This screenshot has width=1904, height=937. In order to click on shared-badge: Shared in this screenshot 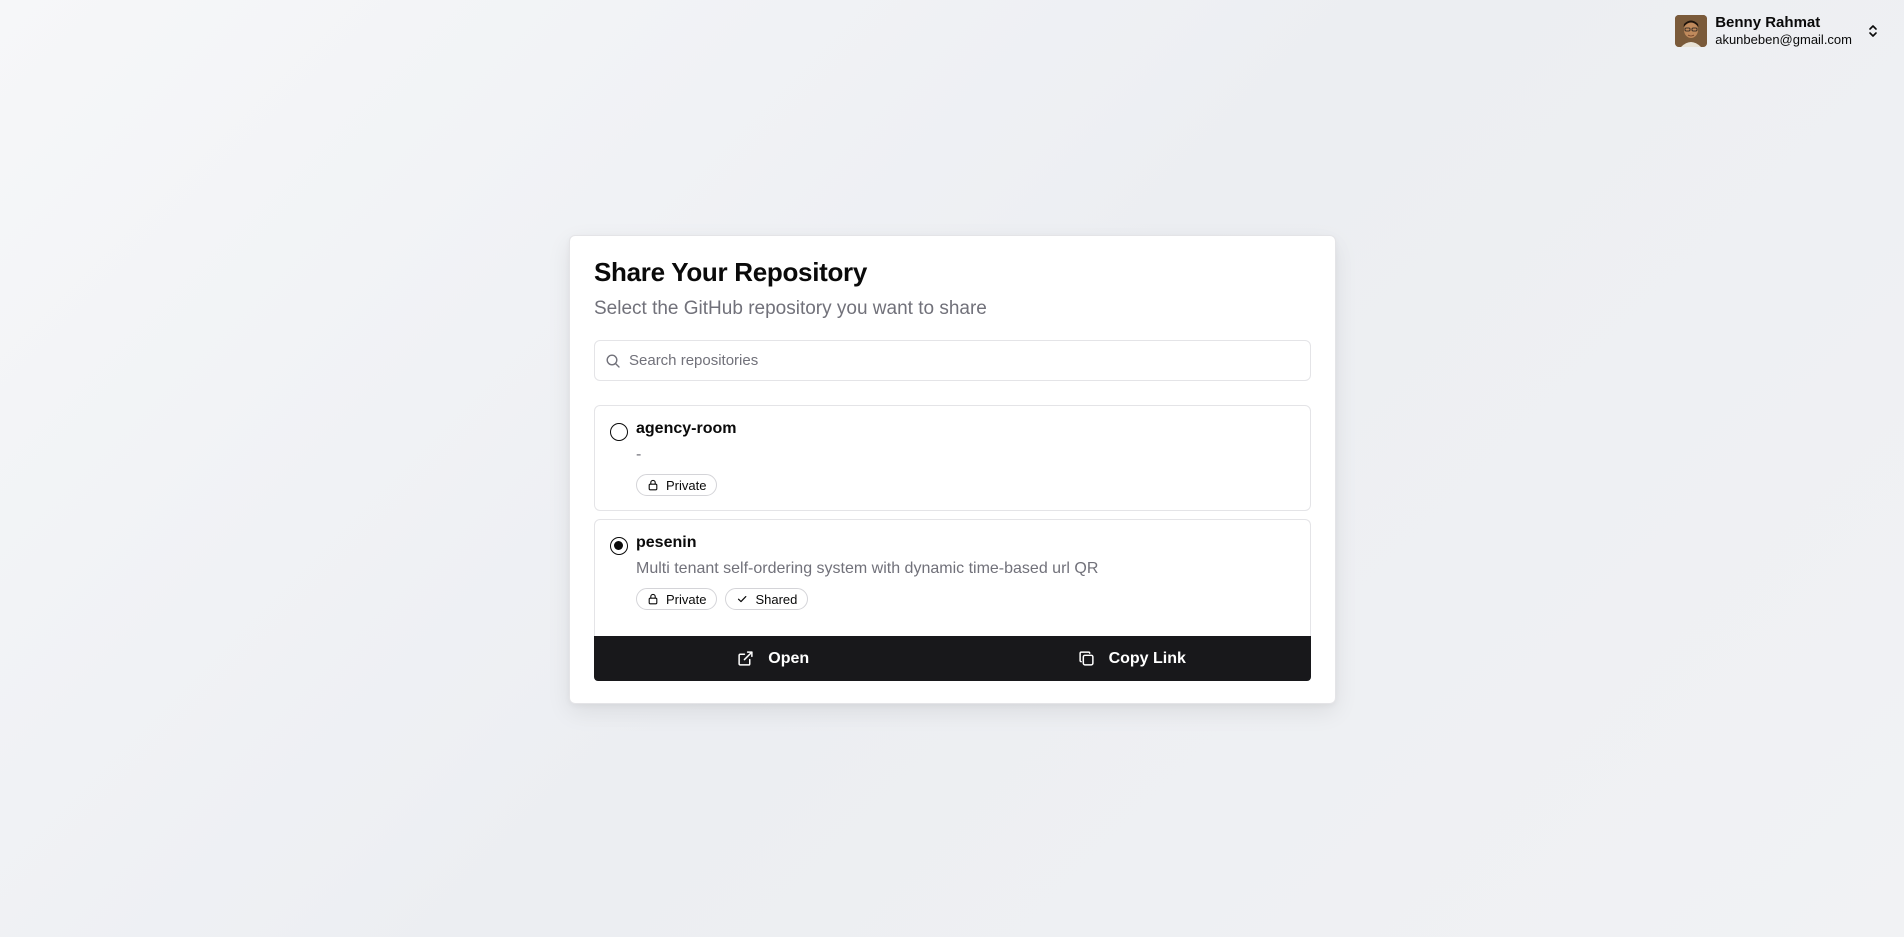, I will do `click(767, 599)`.